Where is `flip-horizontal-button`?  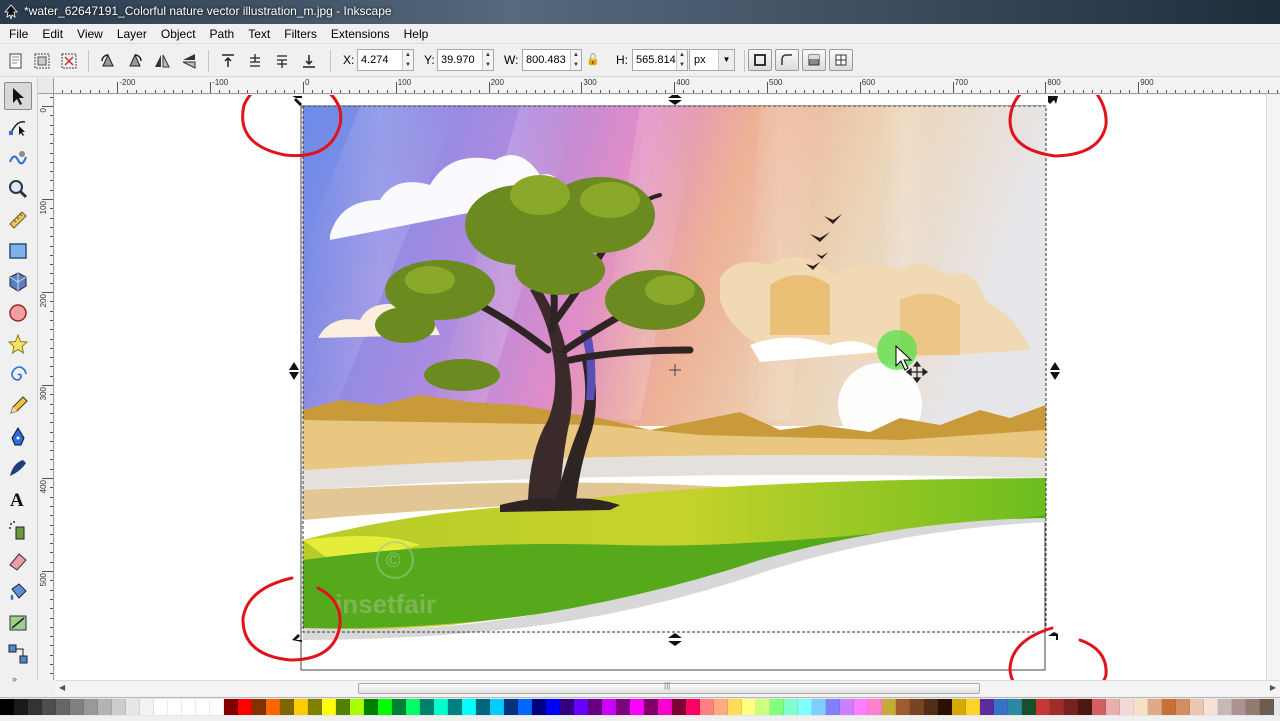
flip-horizontal-button is located at coordinates (162, 61).